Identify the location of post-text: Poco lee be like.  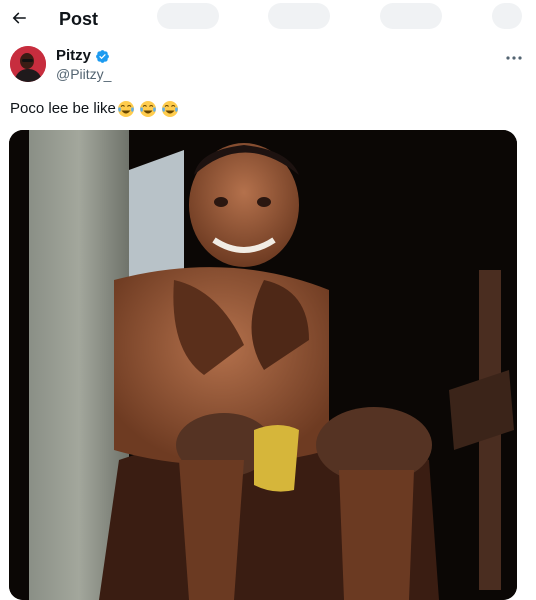
(94, 109).